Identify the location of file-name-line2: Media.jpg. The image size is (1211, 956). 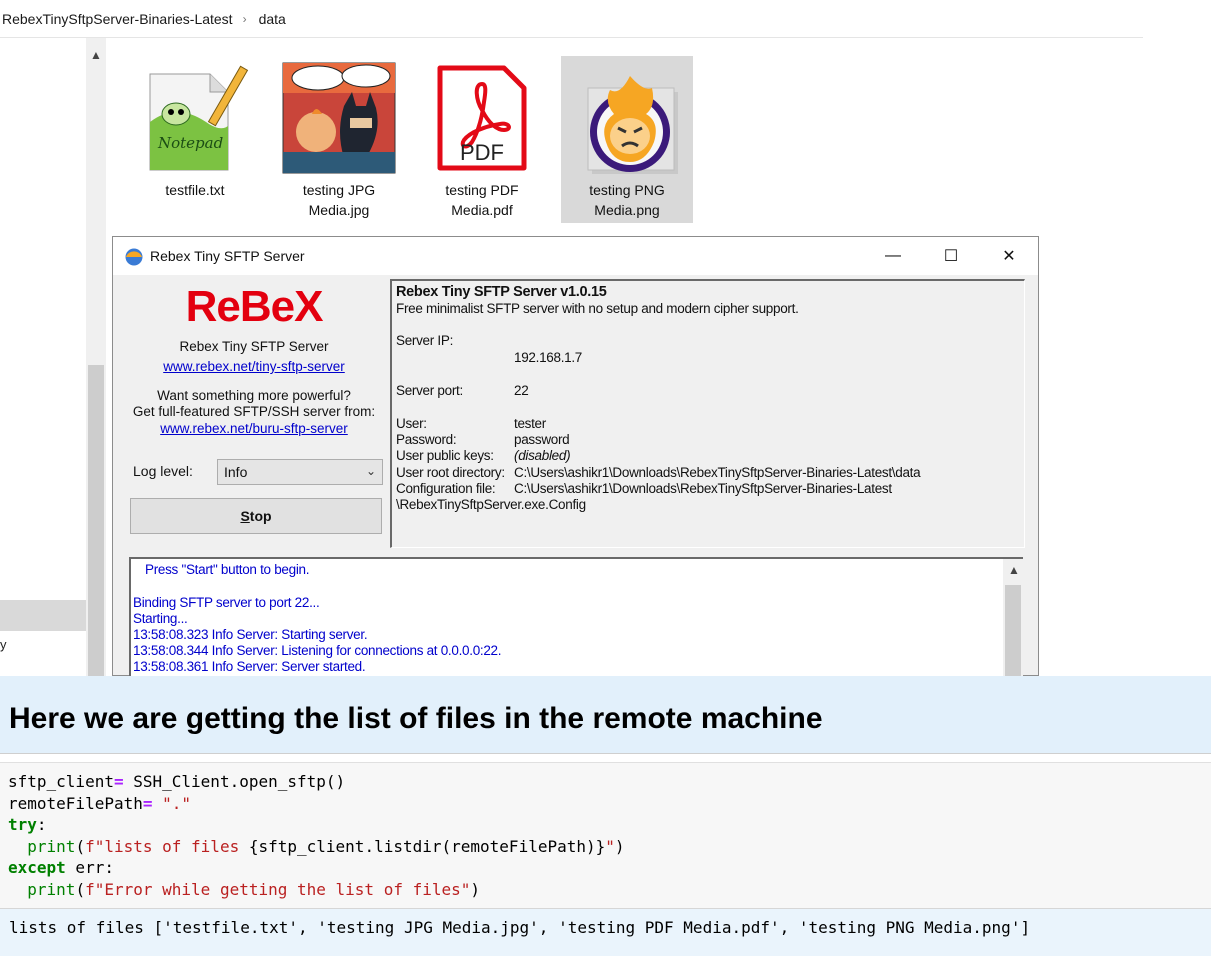
(339, 210).